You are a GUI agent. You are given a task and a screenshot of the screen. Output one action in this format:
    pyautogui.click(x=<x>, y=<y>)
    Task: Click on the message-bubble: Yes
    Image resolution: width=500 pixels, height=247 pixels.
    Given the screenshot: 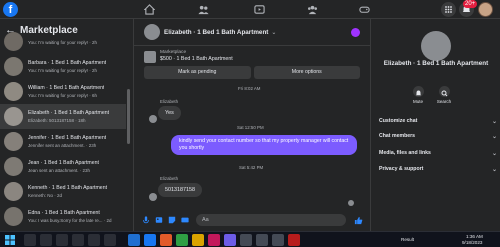 What is the action you would take?
    pyautogui.click(x=169, y=113)
    